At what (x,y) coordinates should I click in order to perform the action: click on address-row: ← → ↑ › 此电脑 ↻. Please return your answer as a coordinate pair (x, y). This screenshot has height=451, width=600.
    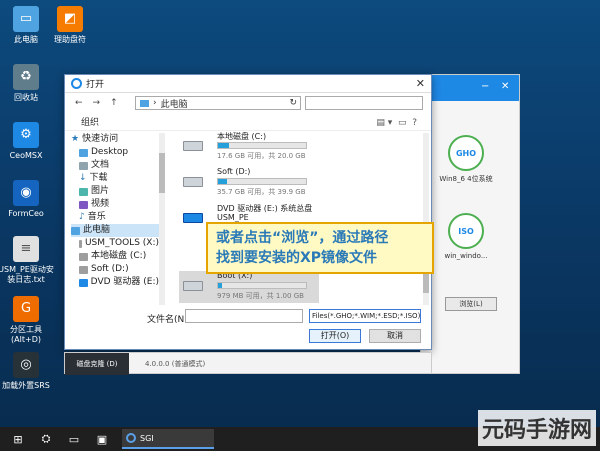
    Looking at the image, I should click on (248, 103).